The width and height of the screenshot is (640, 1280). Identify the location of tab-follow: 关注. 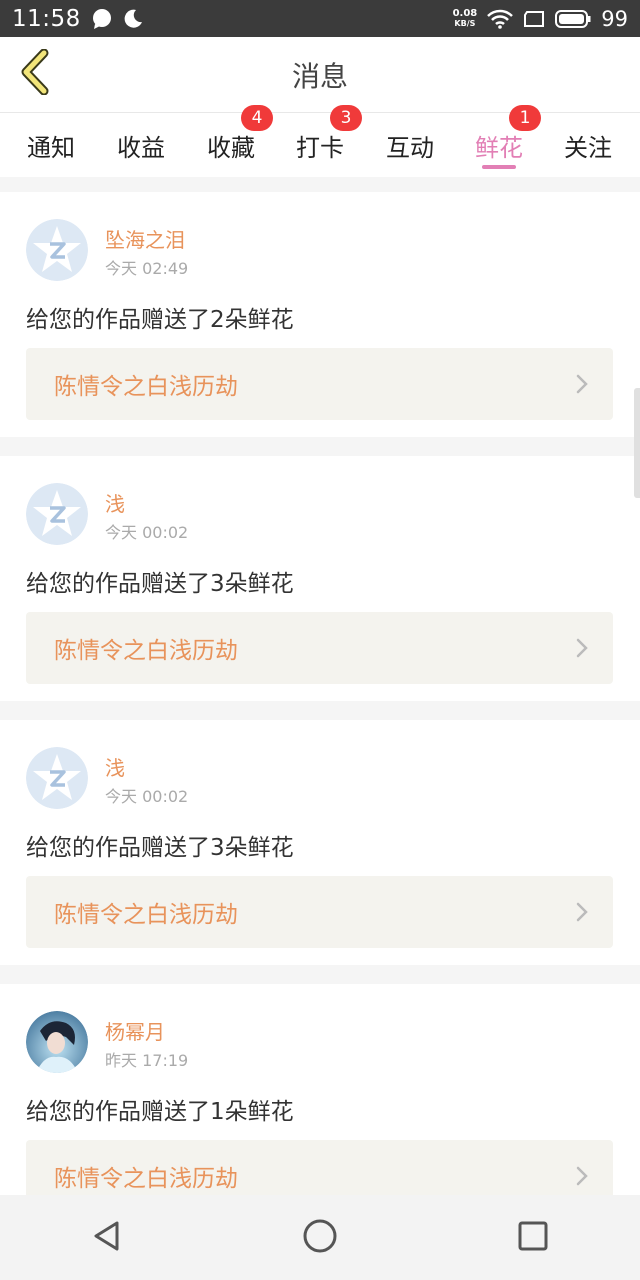
(588, 145).